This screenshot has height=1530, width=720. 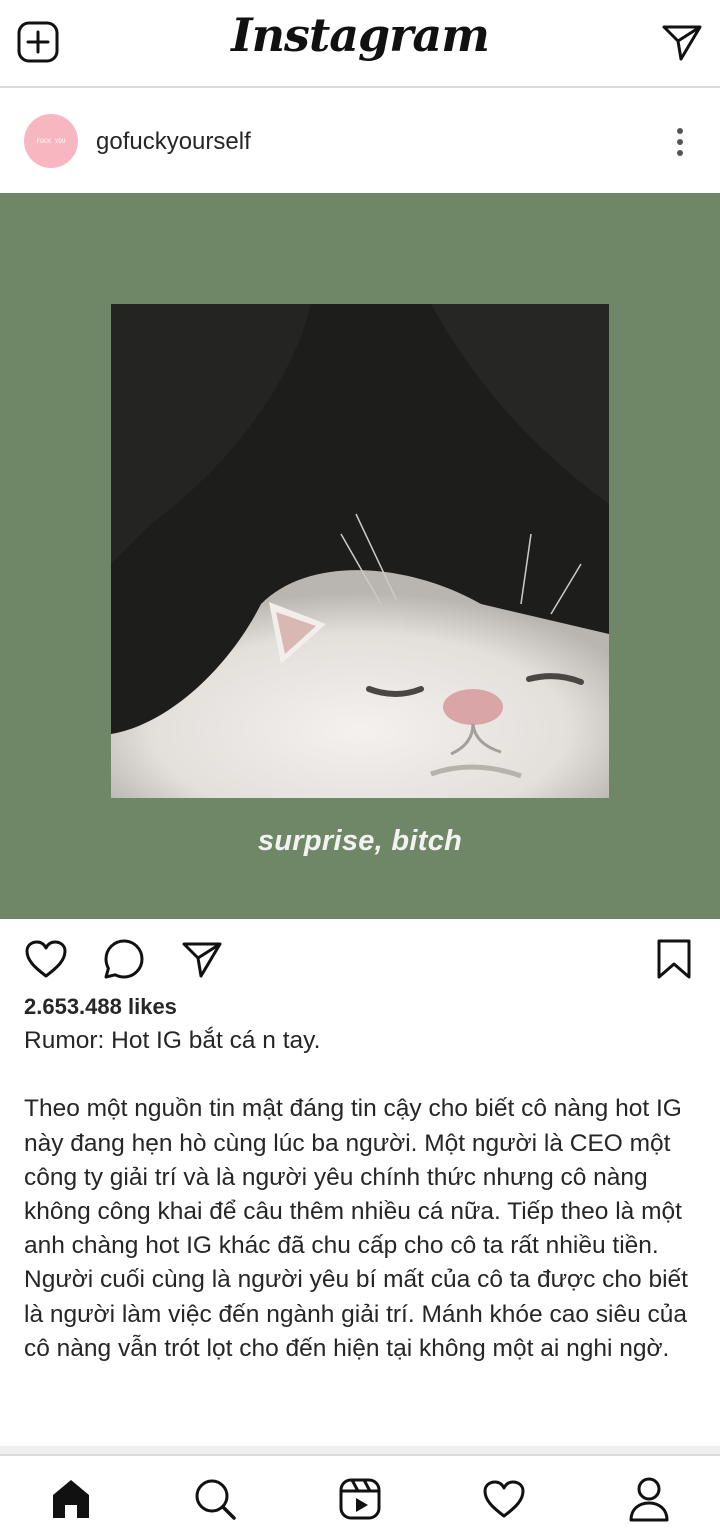 I want to click on bottom-nav, so click(x=360, y=1492).